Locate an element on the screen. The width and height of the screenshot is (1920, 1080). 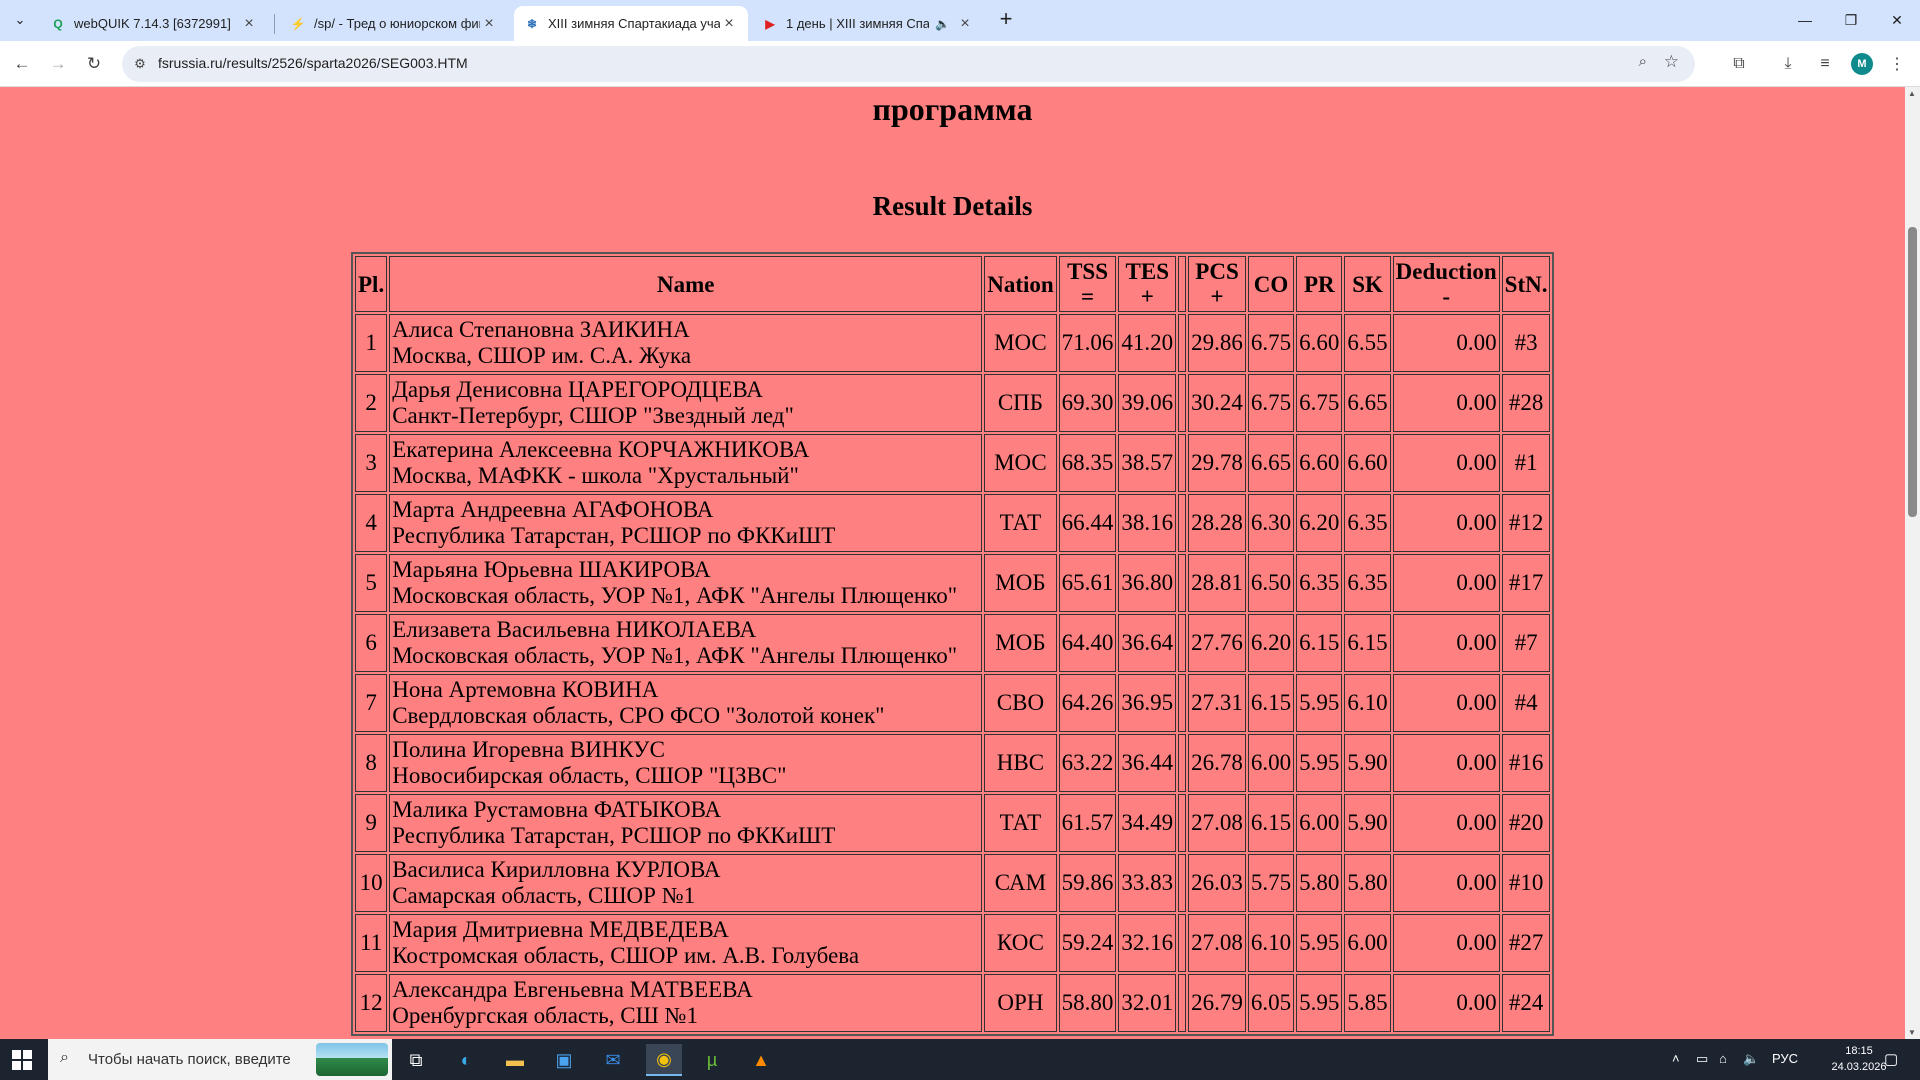
col-spacer is located at coordinates (1182, 284).